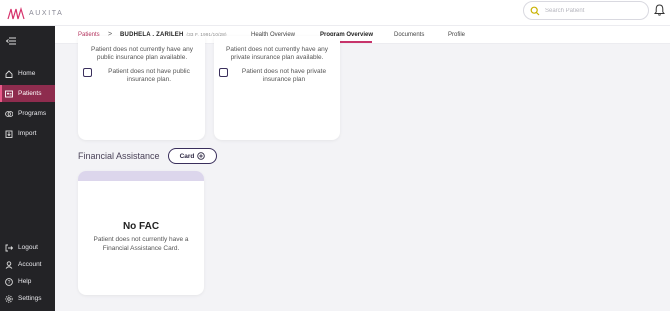 This screenshot has height=311, width=670. I want to click on sidebar-item-label: Programs, so click(32, 113).